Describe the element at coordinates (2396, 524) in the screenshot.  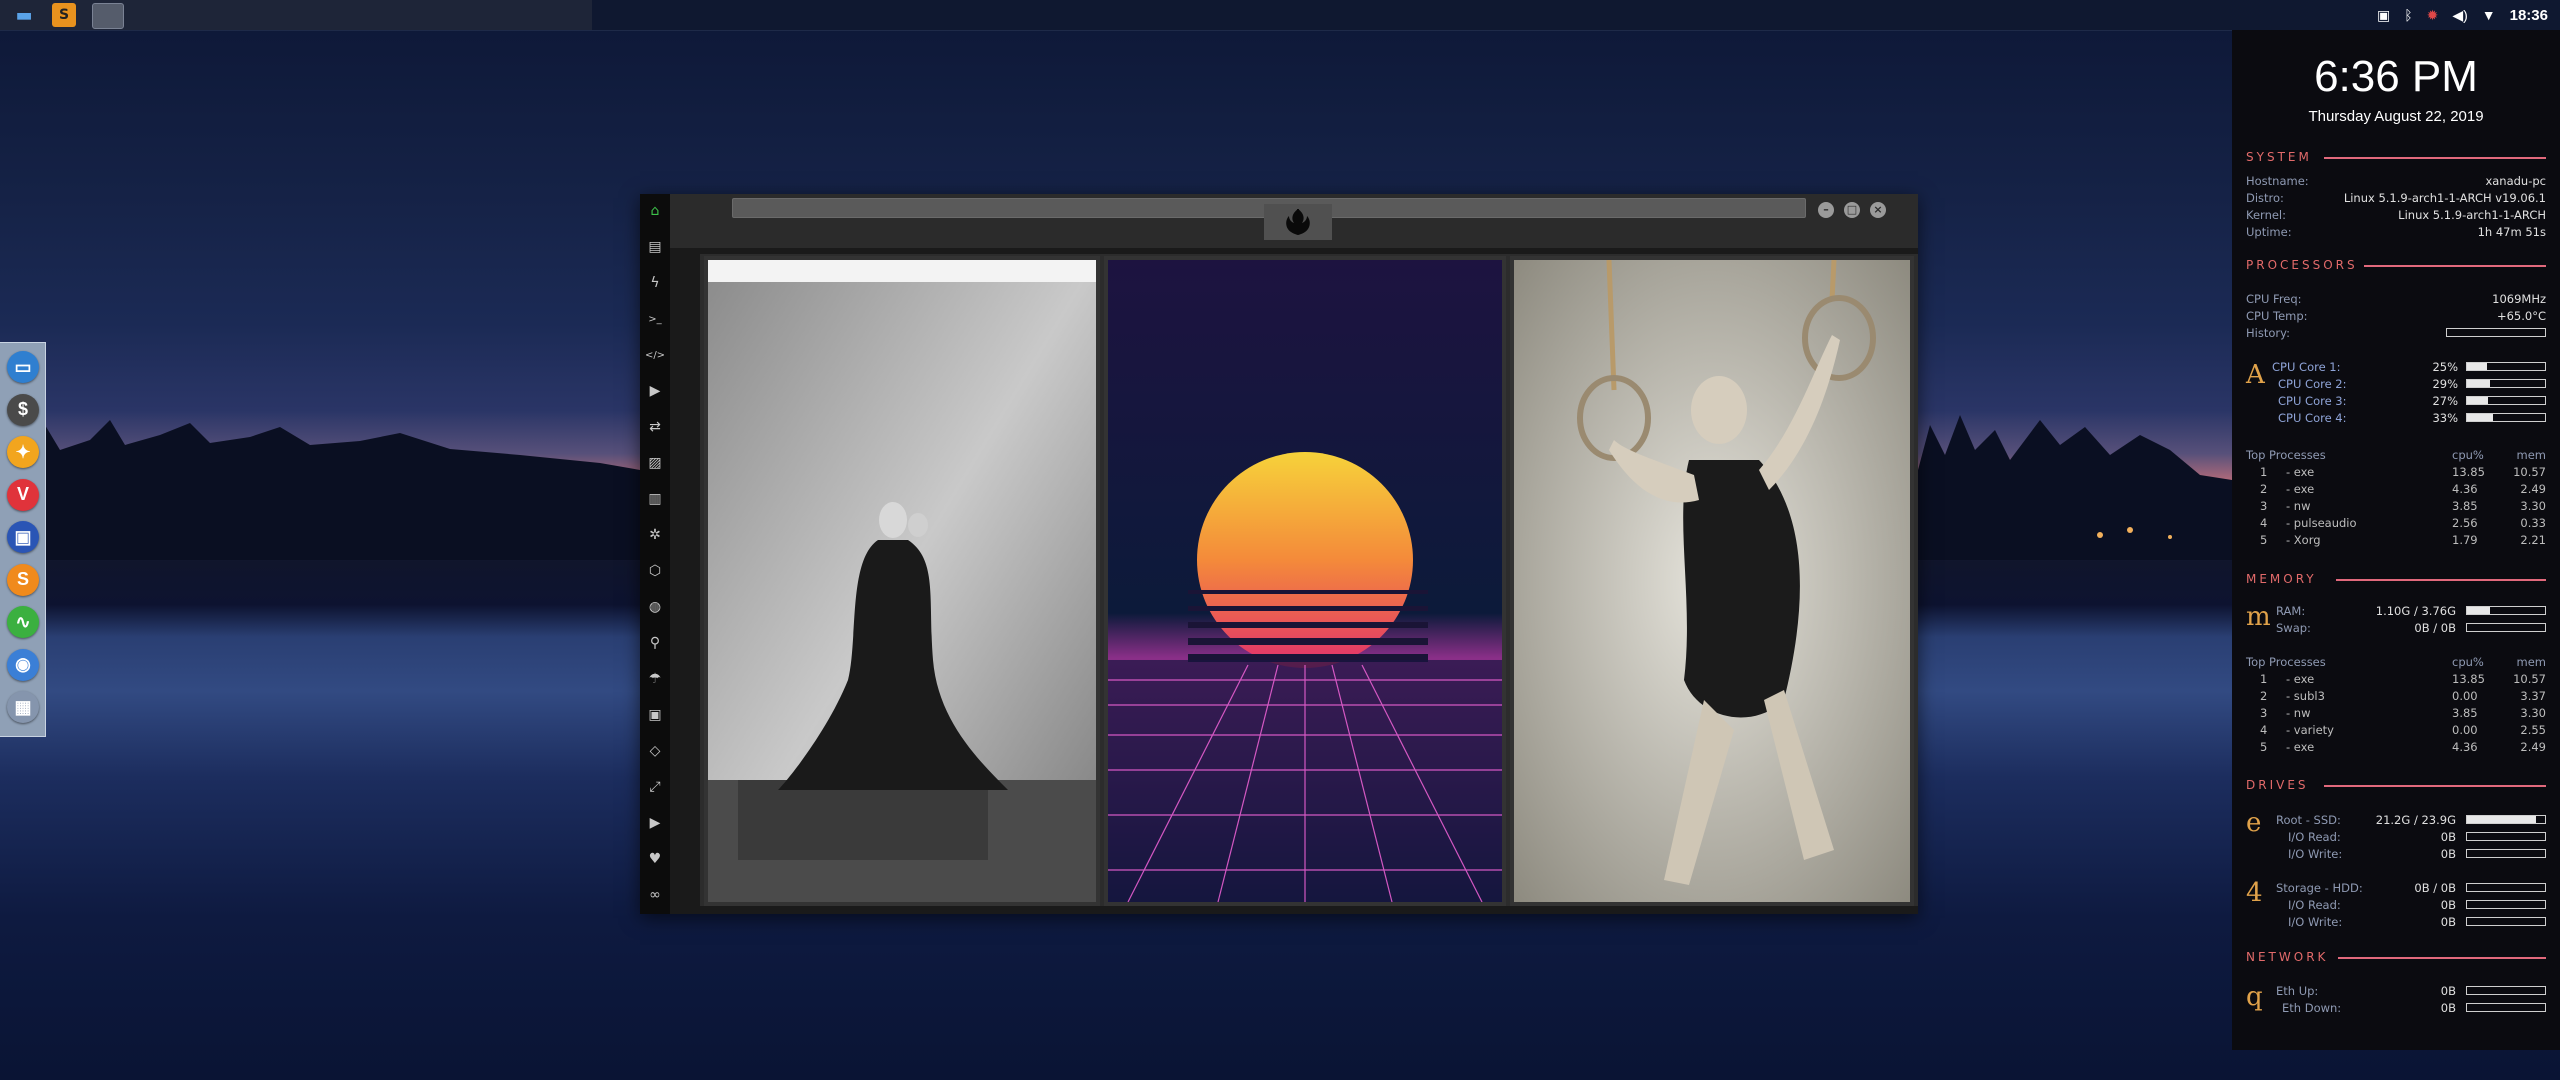
I see `process-row: 4 - pulseaudio 2.56 0.33` at that location.